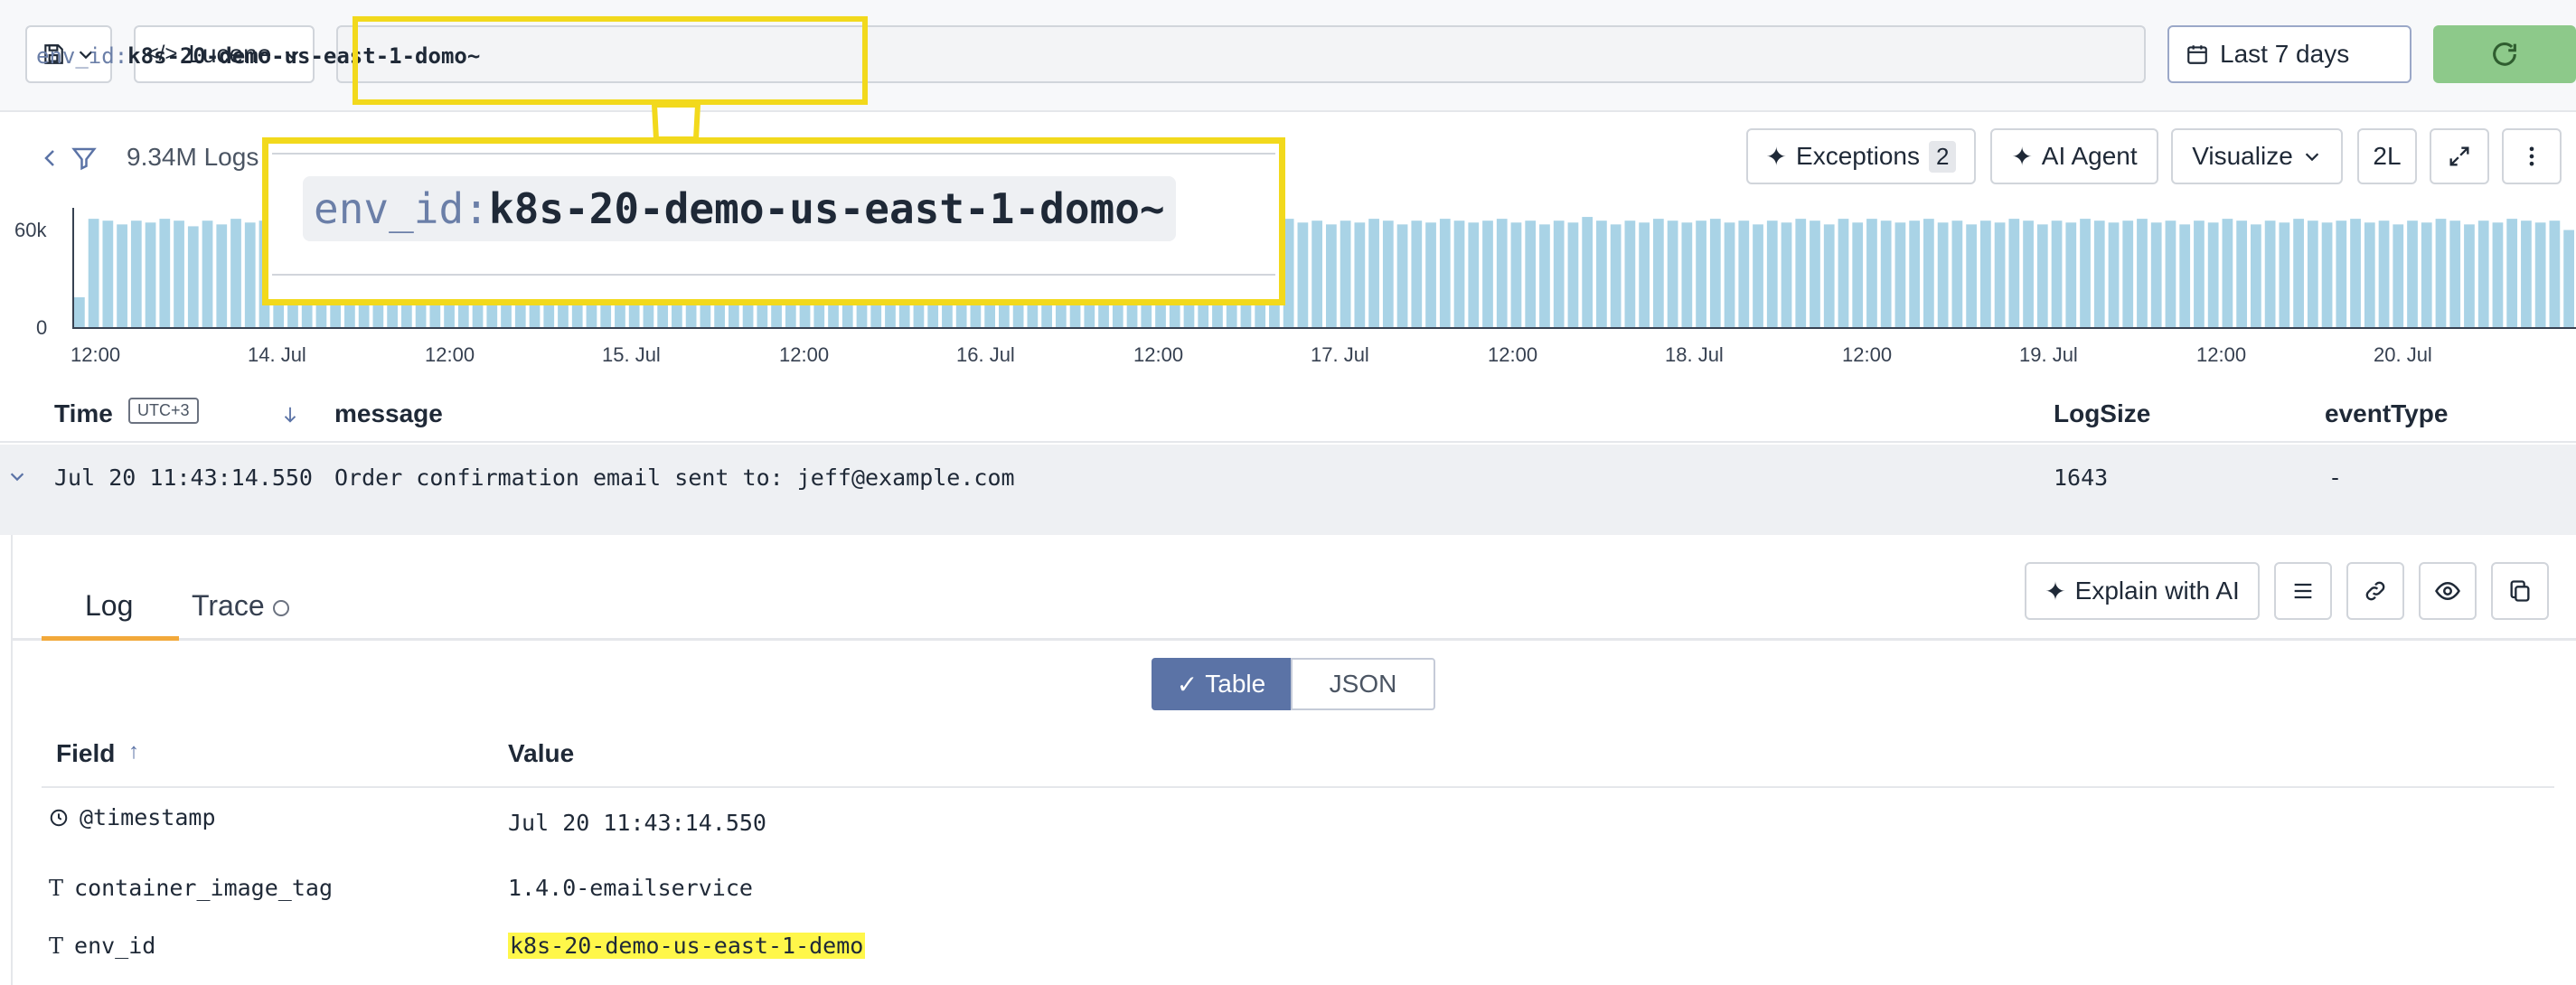 The image size is (2576, 985). Describe the element at coordinates (2532, 156) in the screenshot. I see `more-options-button` at that location.